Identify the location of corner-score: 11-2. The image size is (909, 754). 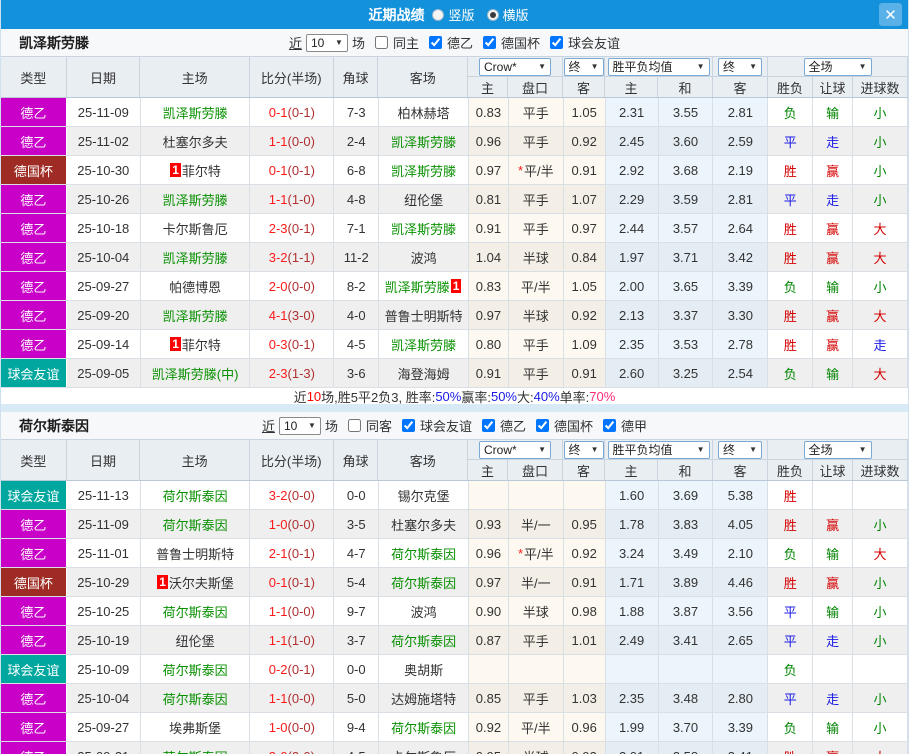
(357, 257).